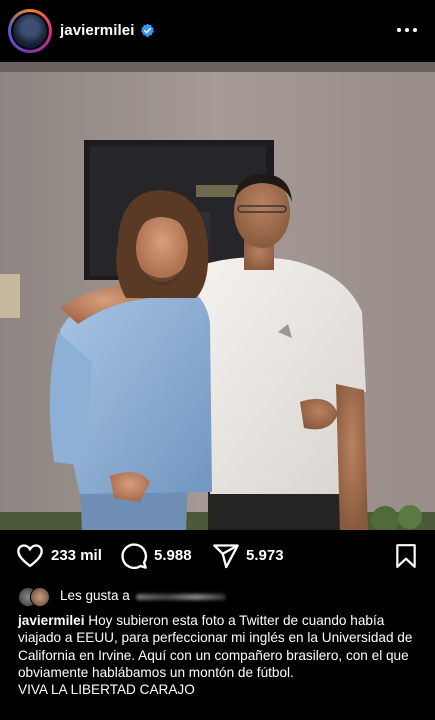  I want to click on liked-by-row: Les gusta a, so click(218, 596).